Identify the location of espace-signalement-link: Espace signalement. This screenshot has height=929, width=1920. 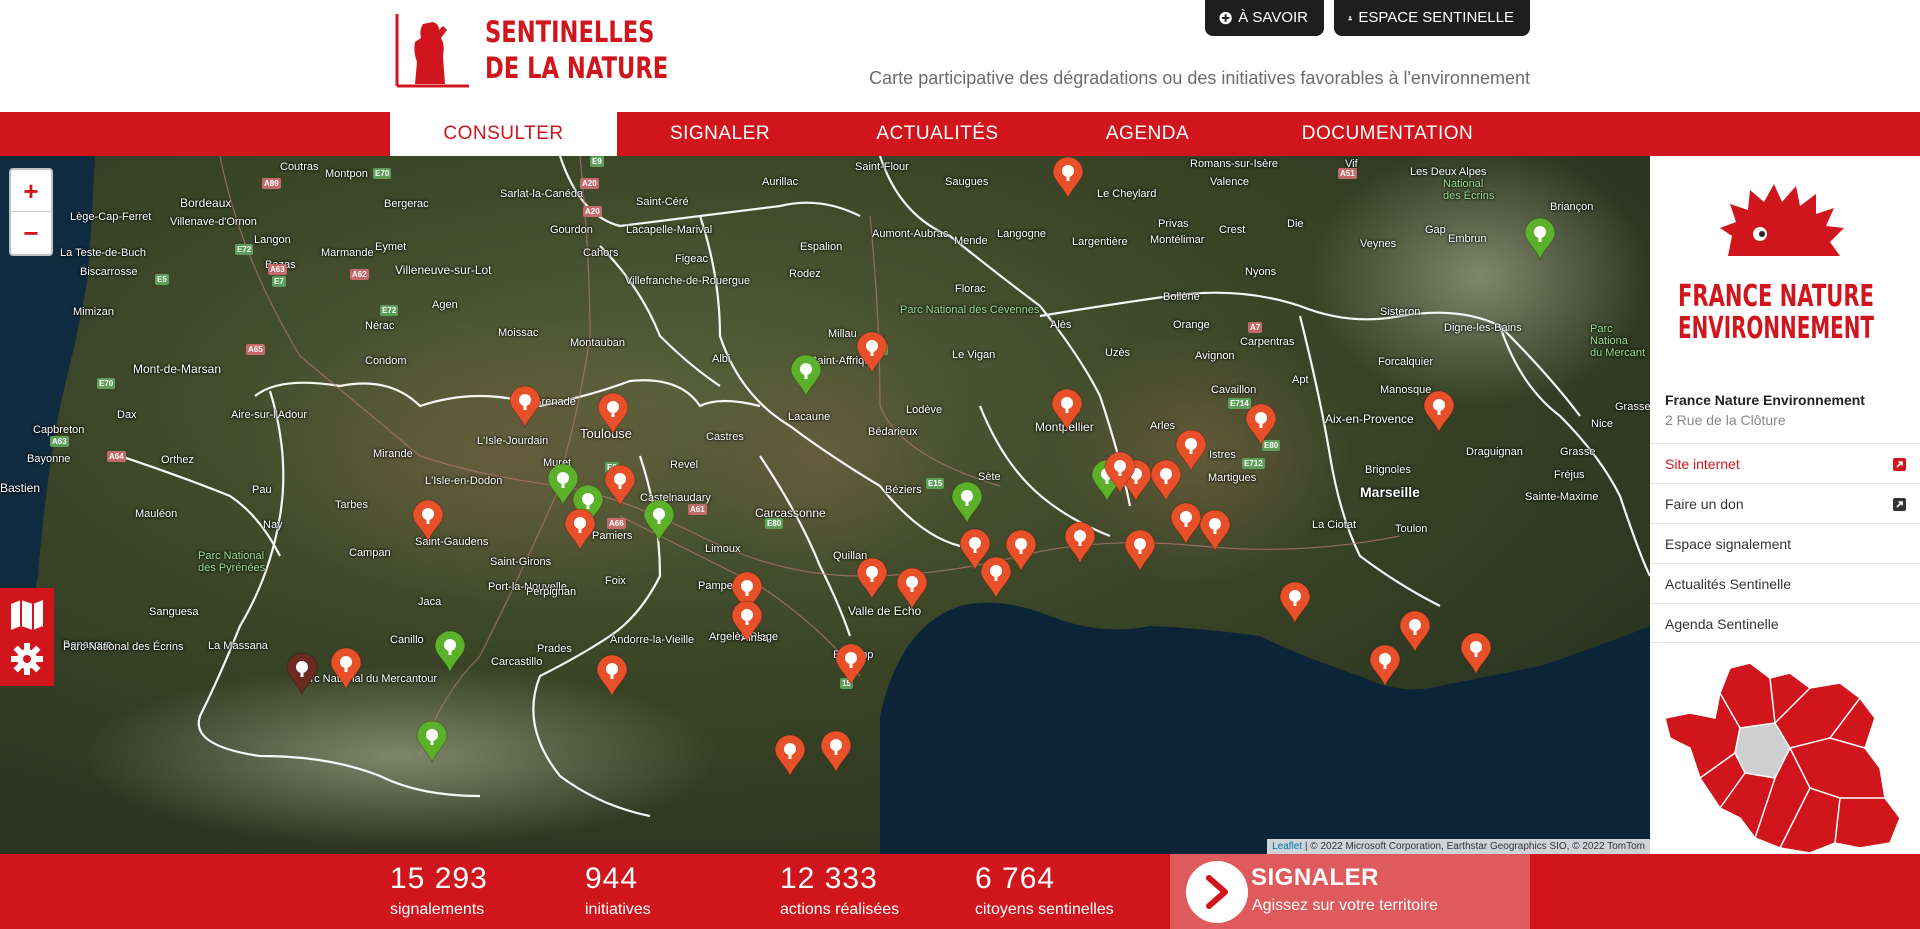
(1785, 543).